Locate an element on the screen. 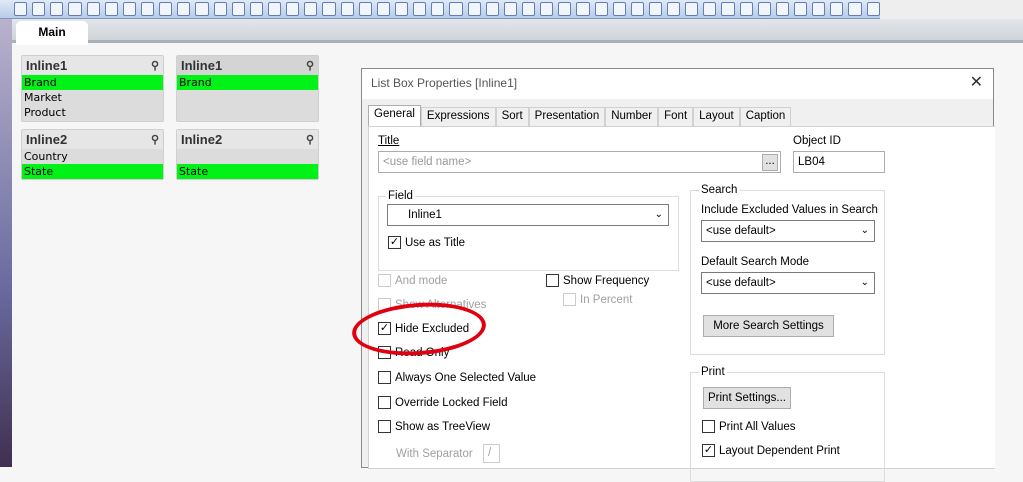  tab-expressions: Expressions is located at coordinates (458, 116).